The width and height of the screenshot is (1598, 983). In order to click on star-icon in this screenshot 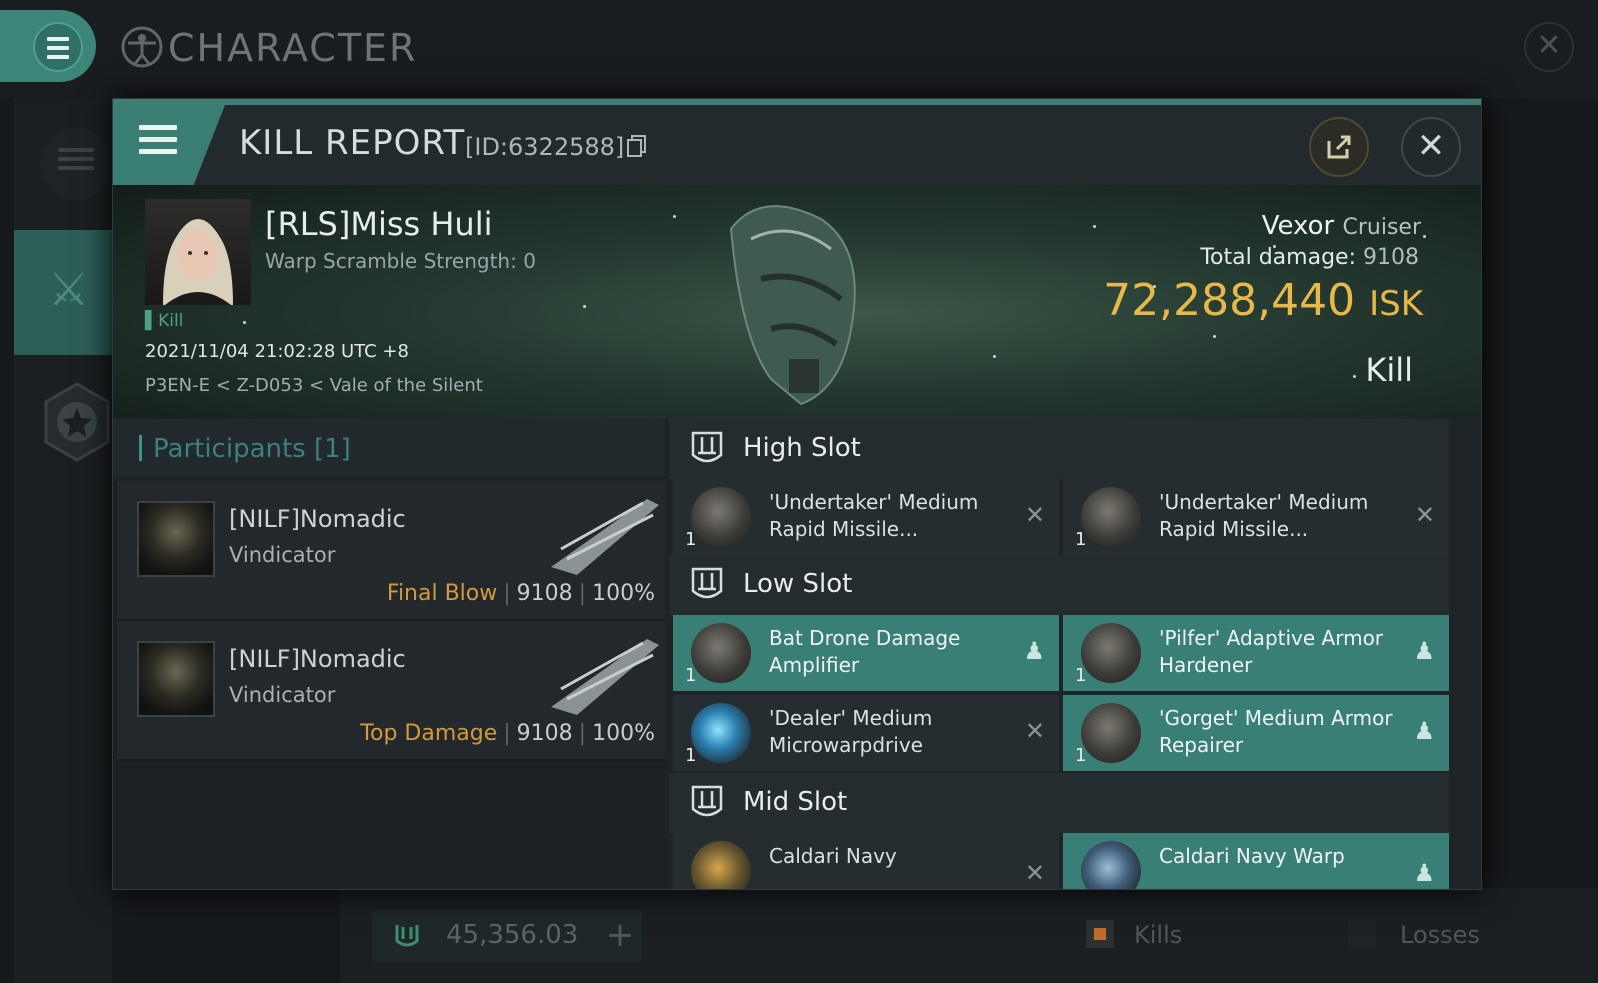, I will do `click(77, 422)`.